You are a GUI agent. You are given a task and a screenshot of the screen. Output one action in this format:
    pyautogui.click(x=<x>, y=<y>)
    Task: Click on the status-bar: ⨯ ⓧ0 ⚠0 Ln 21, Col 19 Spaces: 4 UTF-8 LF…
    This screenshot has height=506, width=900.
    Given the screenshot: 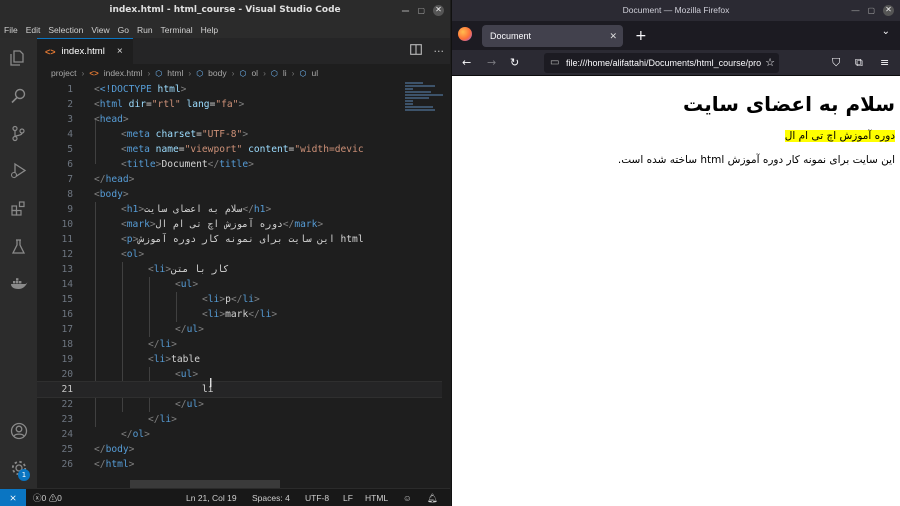 What is the action you would take?
    pyautogui.click(x=225, y=497)
    